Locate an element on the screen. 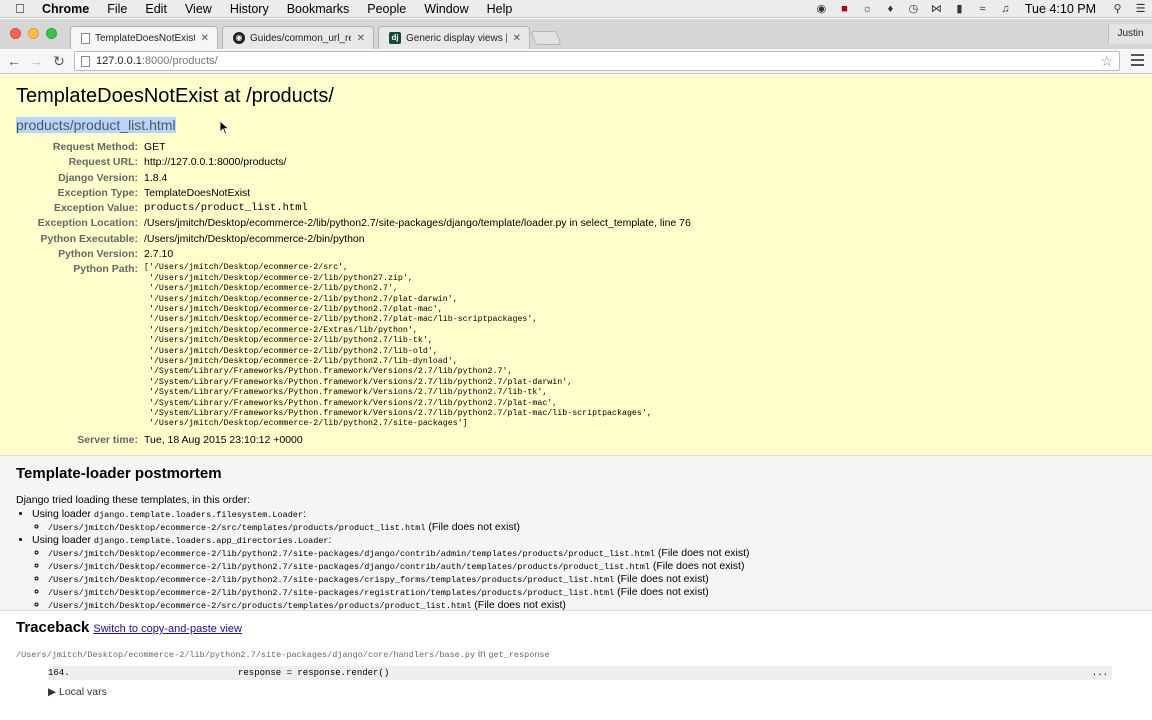  meta-label: Python Version: is located at coordinates (98, 254).